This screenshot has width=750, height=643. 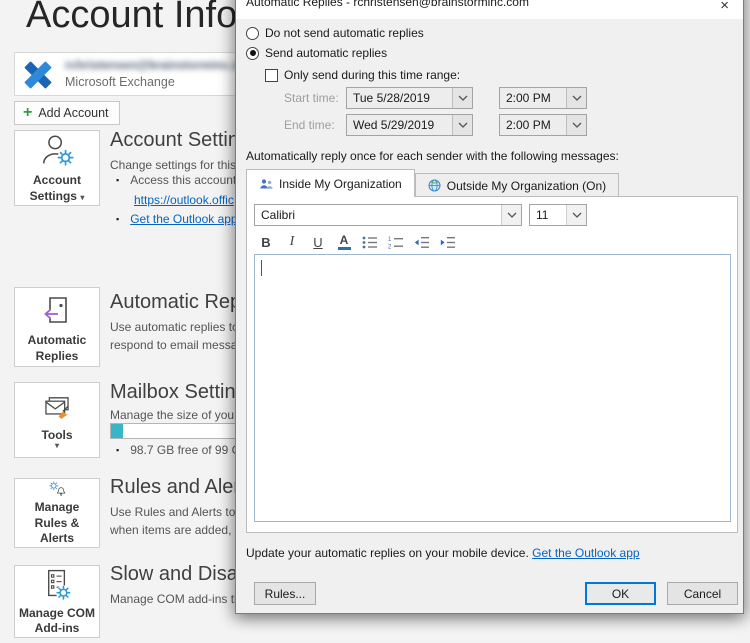 What do you see at coordinates (318, 242) in the screenshot?
I see `underline-button: U` at bounding box center [318, 242].